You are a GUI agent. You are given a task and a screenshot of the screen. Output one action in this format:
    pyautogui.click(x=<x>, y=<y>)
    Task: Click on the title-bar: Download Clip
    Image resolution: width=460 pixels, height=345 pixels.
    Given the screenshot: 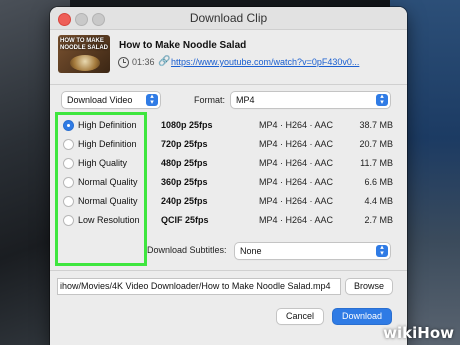 What is the action you would take?
    pyautogui.click(x=228, y=18)
    